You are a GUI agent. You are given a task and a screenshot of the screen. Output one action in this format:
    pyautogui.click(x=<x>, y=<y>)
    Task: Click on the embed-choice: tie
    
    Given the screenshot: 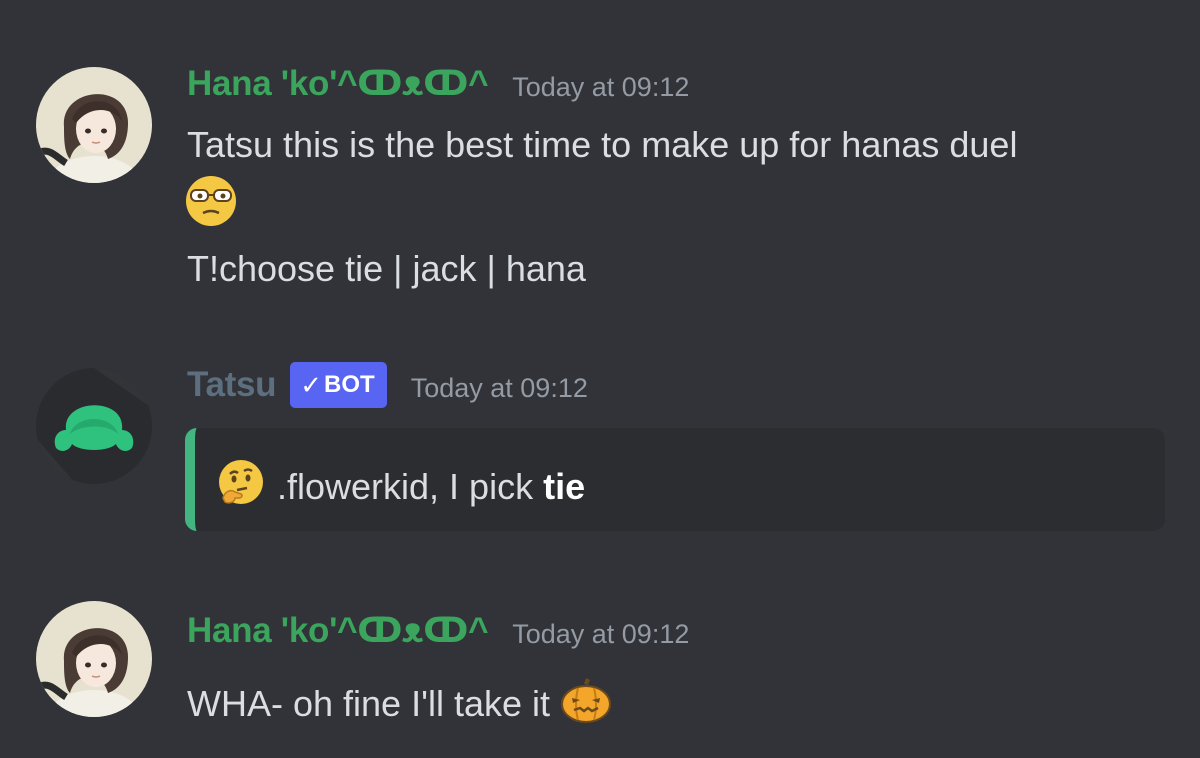 What is the action you would take?
    pyautogui.click(x=564, y=486)
    